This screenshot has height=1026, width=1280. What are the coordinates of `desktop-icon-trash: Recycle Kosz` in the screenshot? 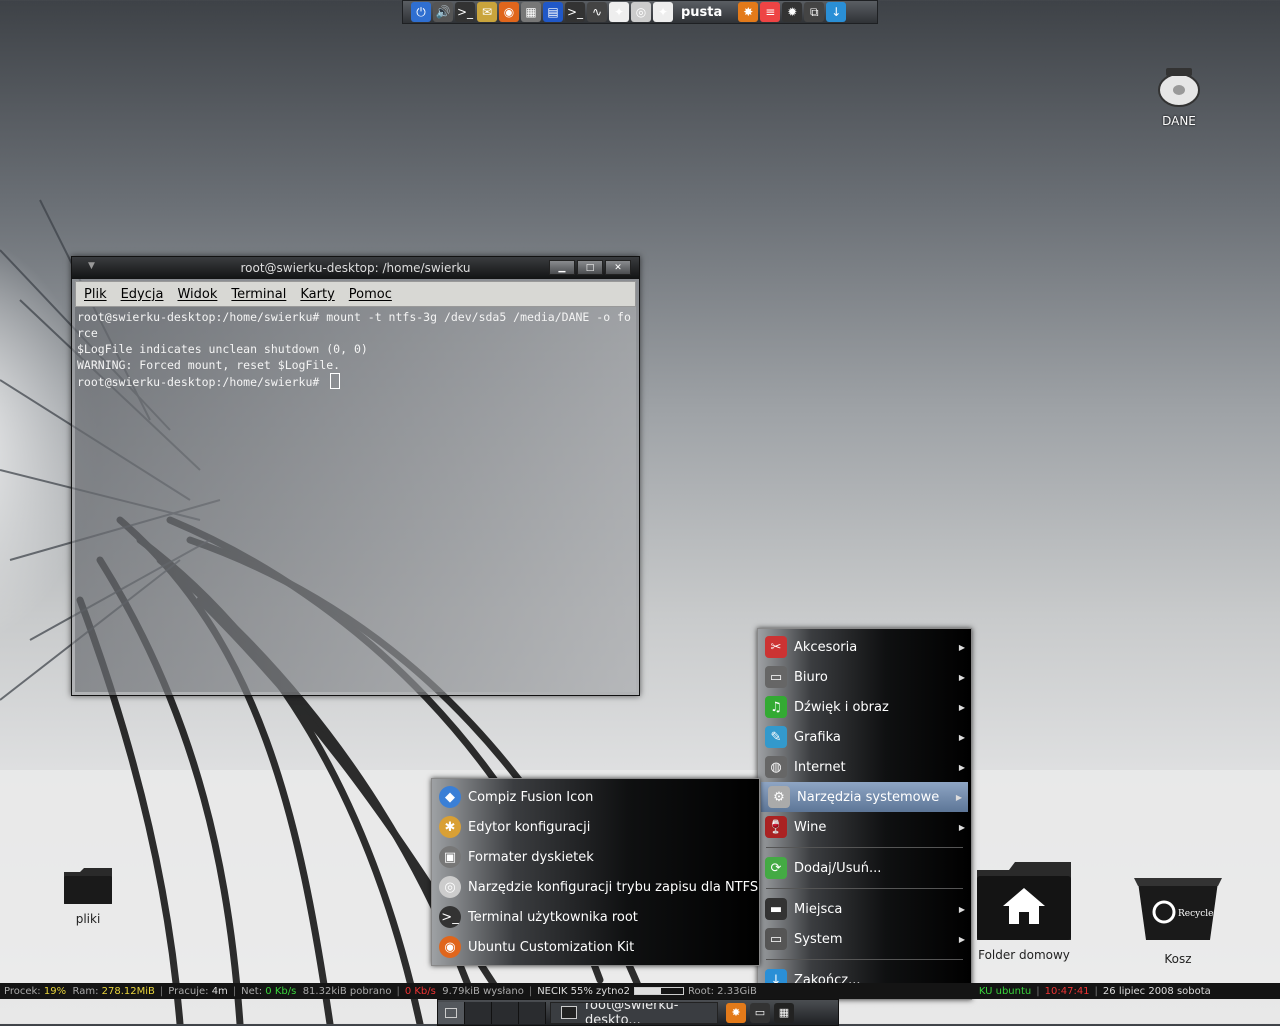 It's located at (1178, 921).